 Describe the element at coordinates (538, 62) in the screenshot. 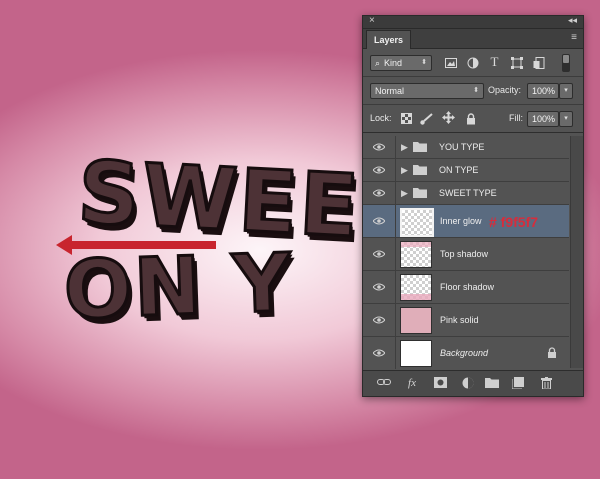

I see `smart-object-filter-icon` at that location.